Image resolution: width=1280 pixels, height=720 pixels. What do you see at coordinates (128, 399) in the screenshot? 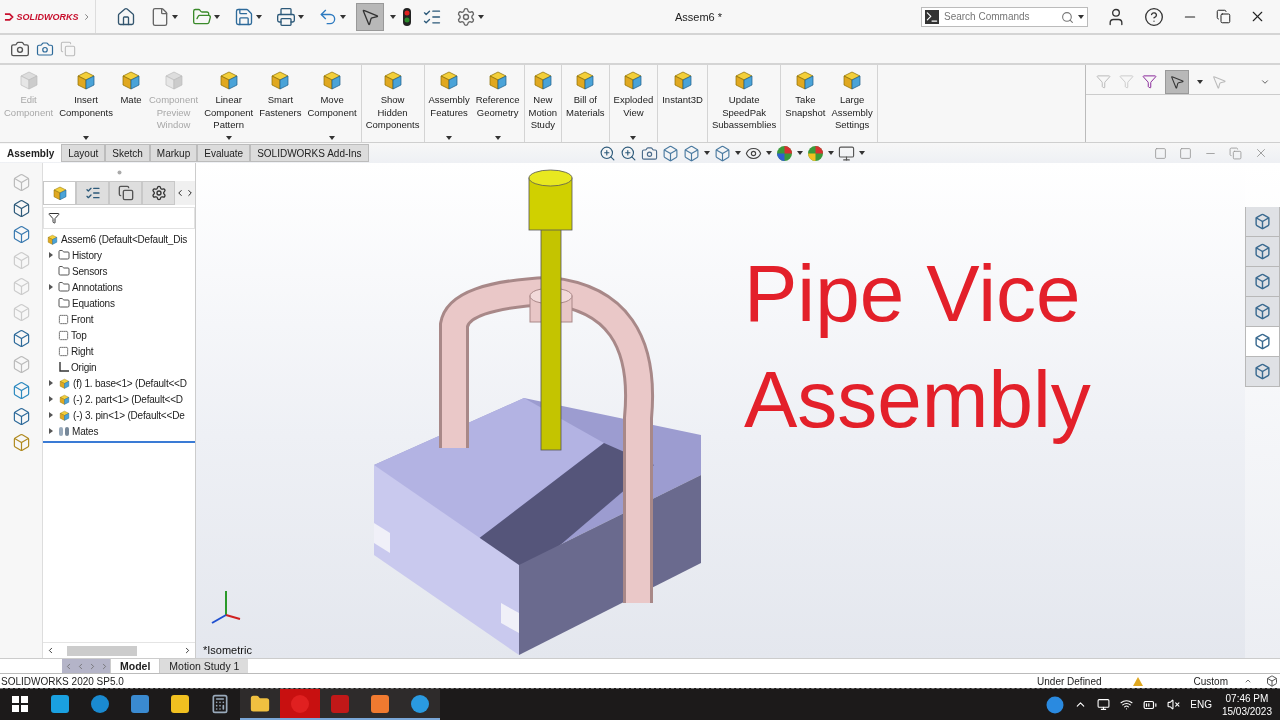
I see `tree-item: (-) 2. part<1> (Default<<D` at bounding box center [128, 399].